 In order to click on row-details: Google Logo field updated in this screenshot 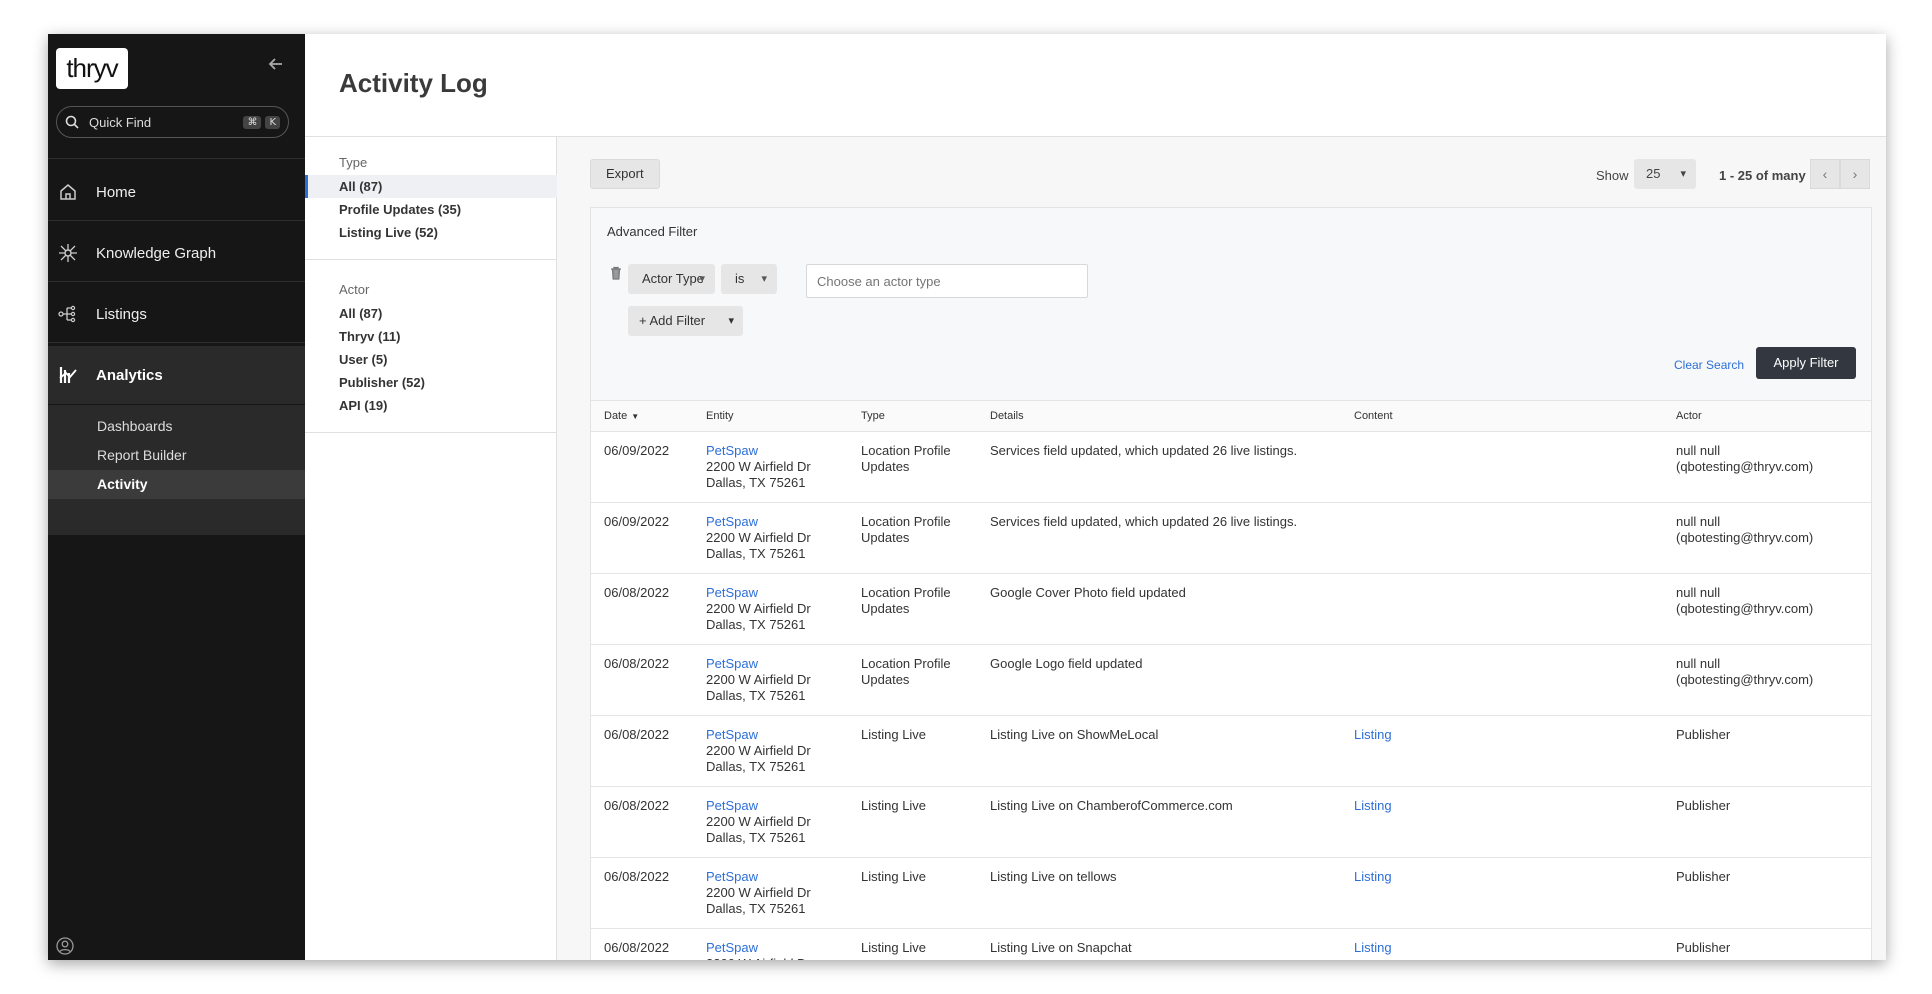, I will do `click(1066, 663)`.